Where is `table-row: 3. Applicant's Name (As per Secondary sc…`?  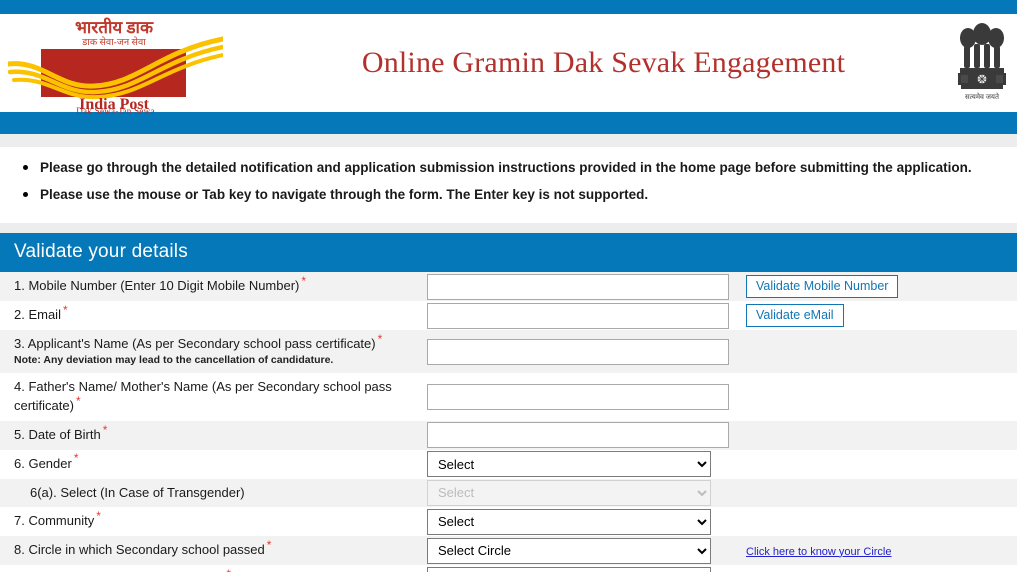
table-row: 3. Applicant's Name (As per Secondary sc… is located at coordinates (508, 352).